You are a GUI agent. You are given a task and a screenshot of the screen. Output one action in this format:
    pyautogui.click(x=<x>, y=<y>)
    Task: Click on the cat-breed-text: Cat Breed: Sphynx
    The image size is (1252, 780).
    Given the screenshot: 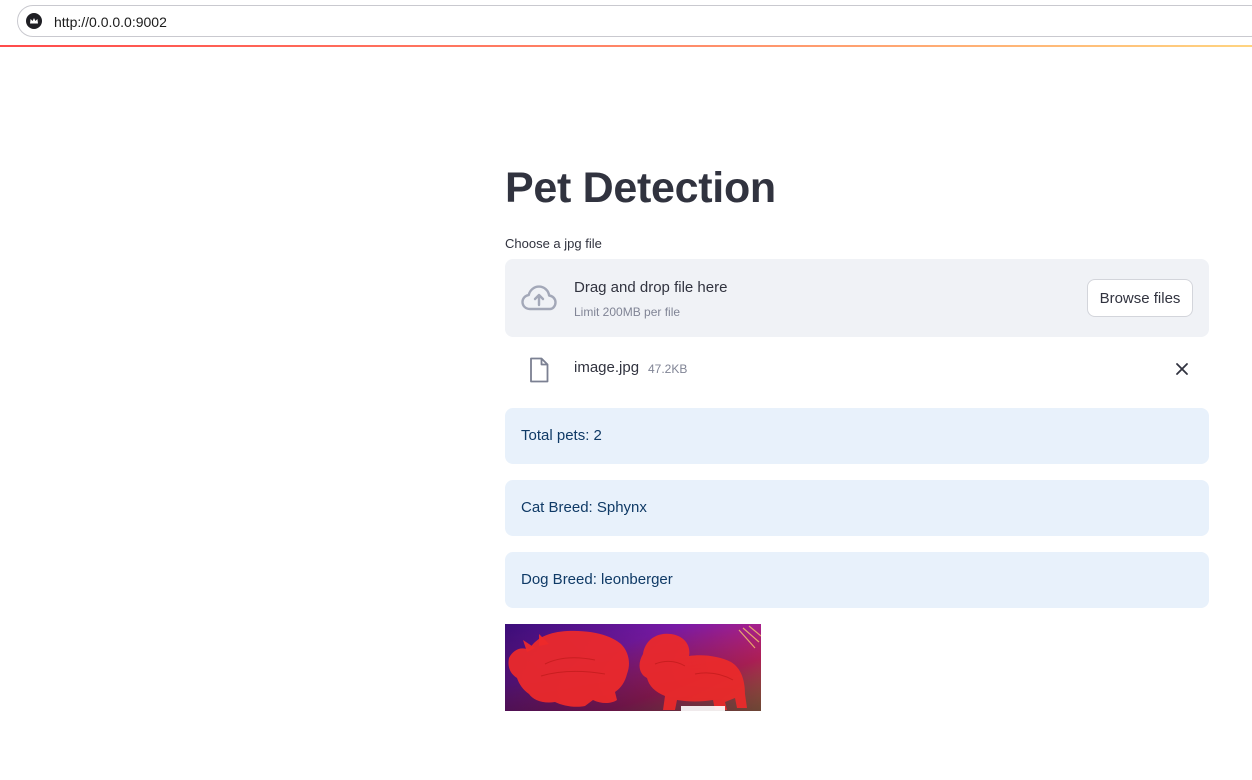 What is the action you would take?
    pyautogui.click(x=584, y=507)
    